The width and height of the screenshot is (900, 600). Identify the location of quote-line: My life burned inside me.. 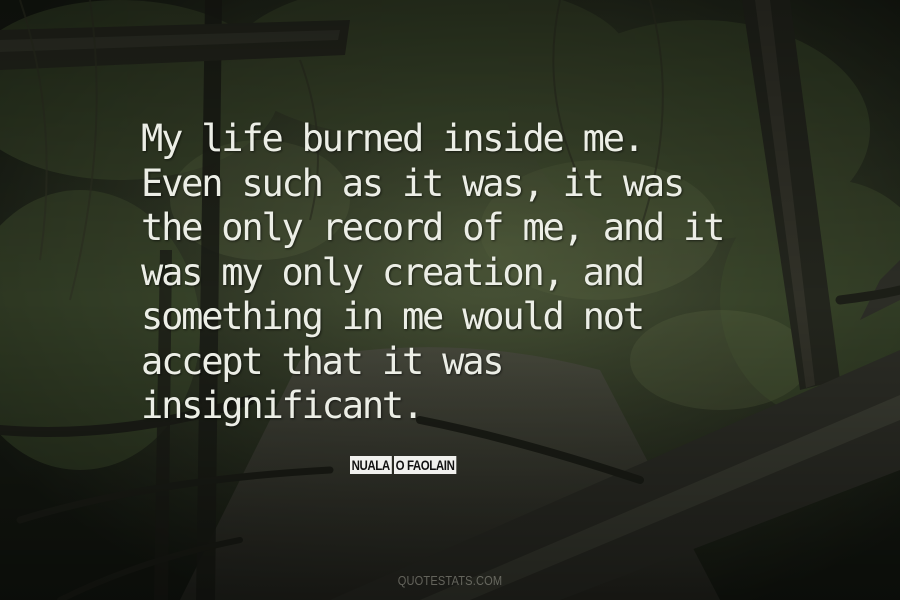
(393, 138).